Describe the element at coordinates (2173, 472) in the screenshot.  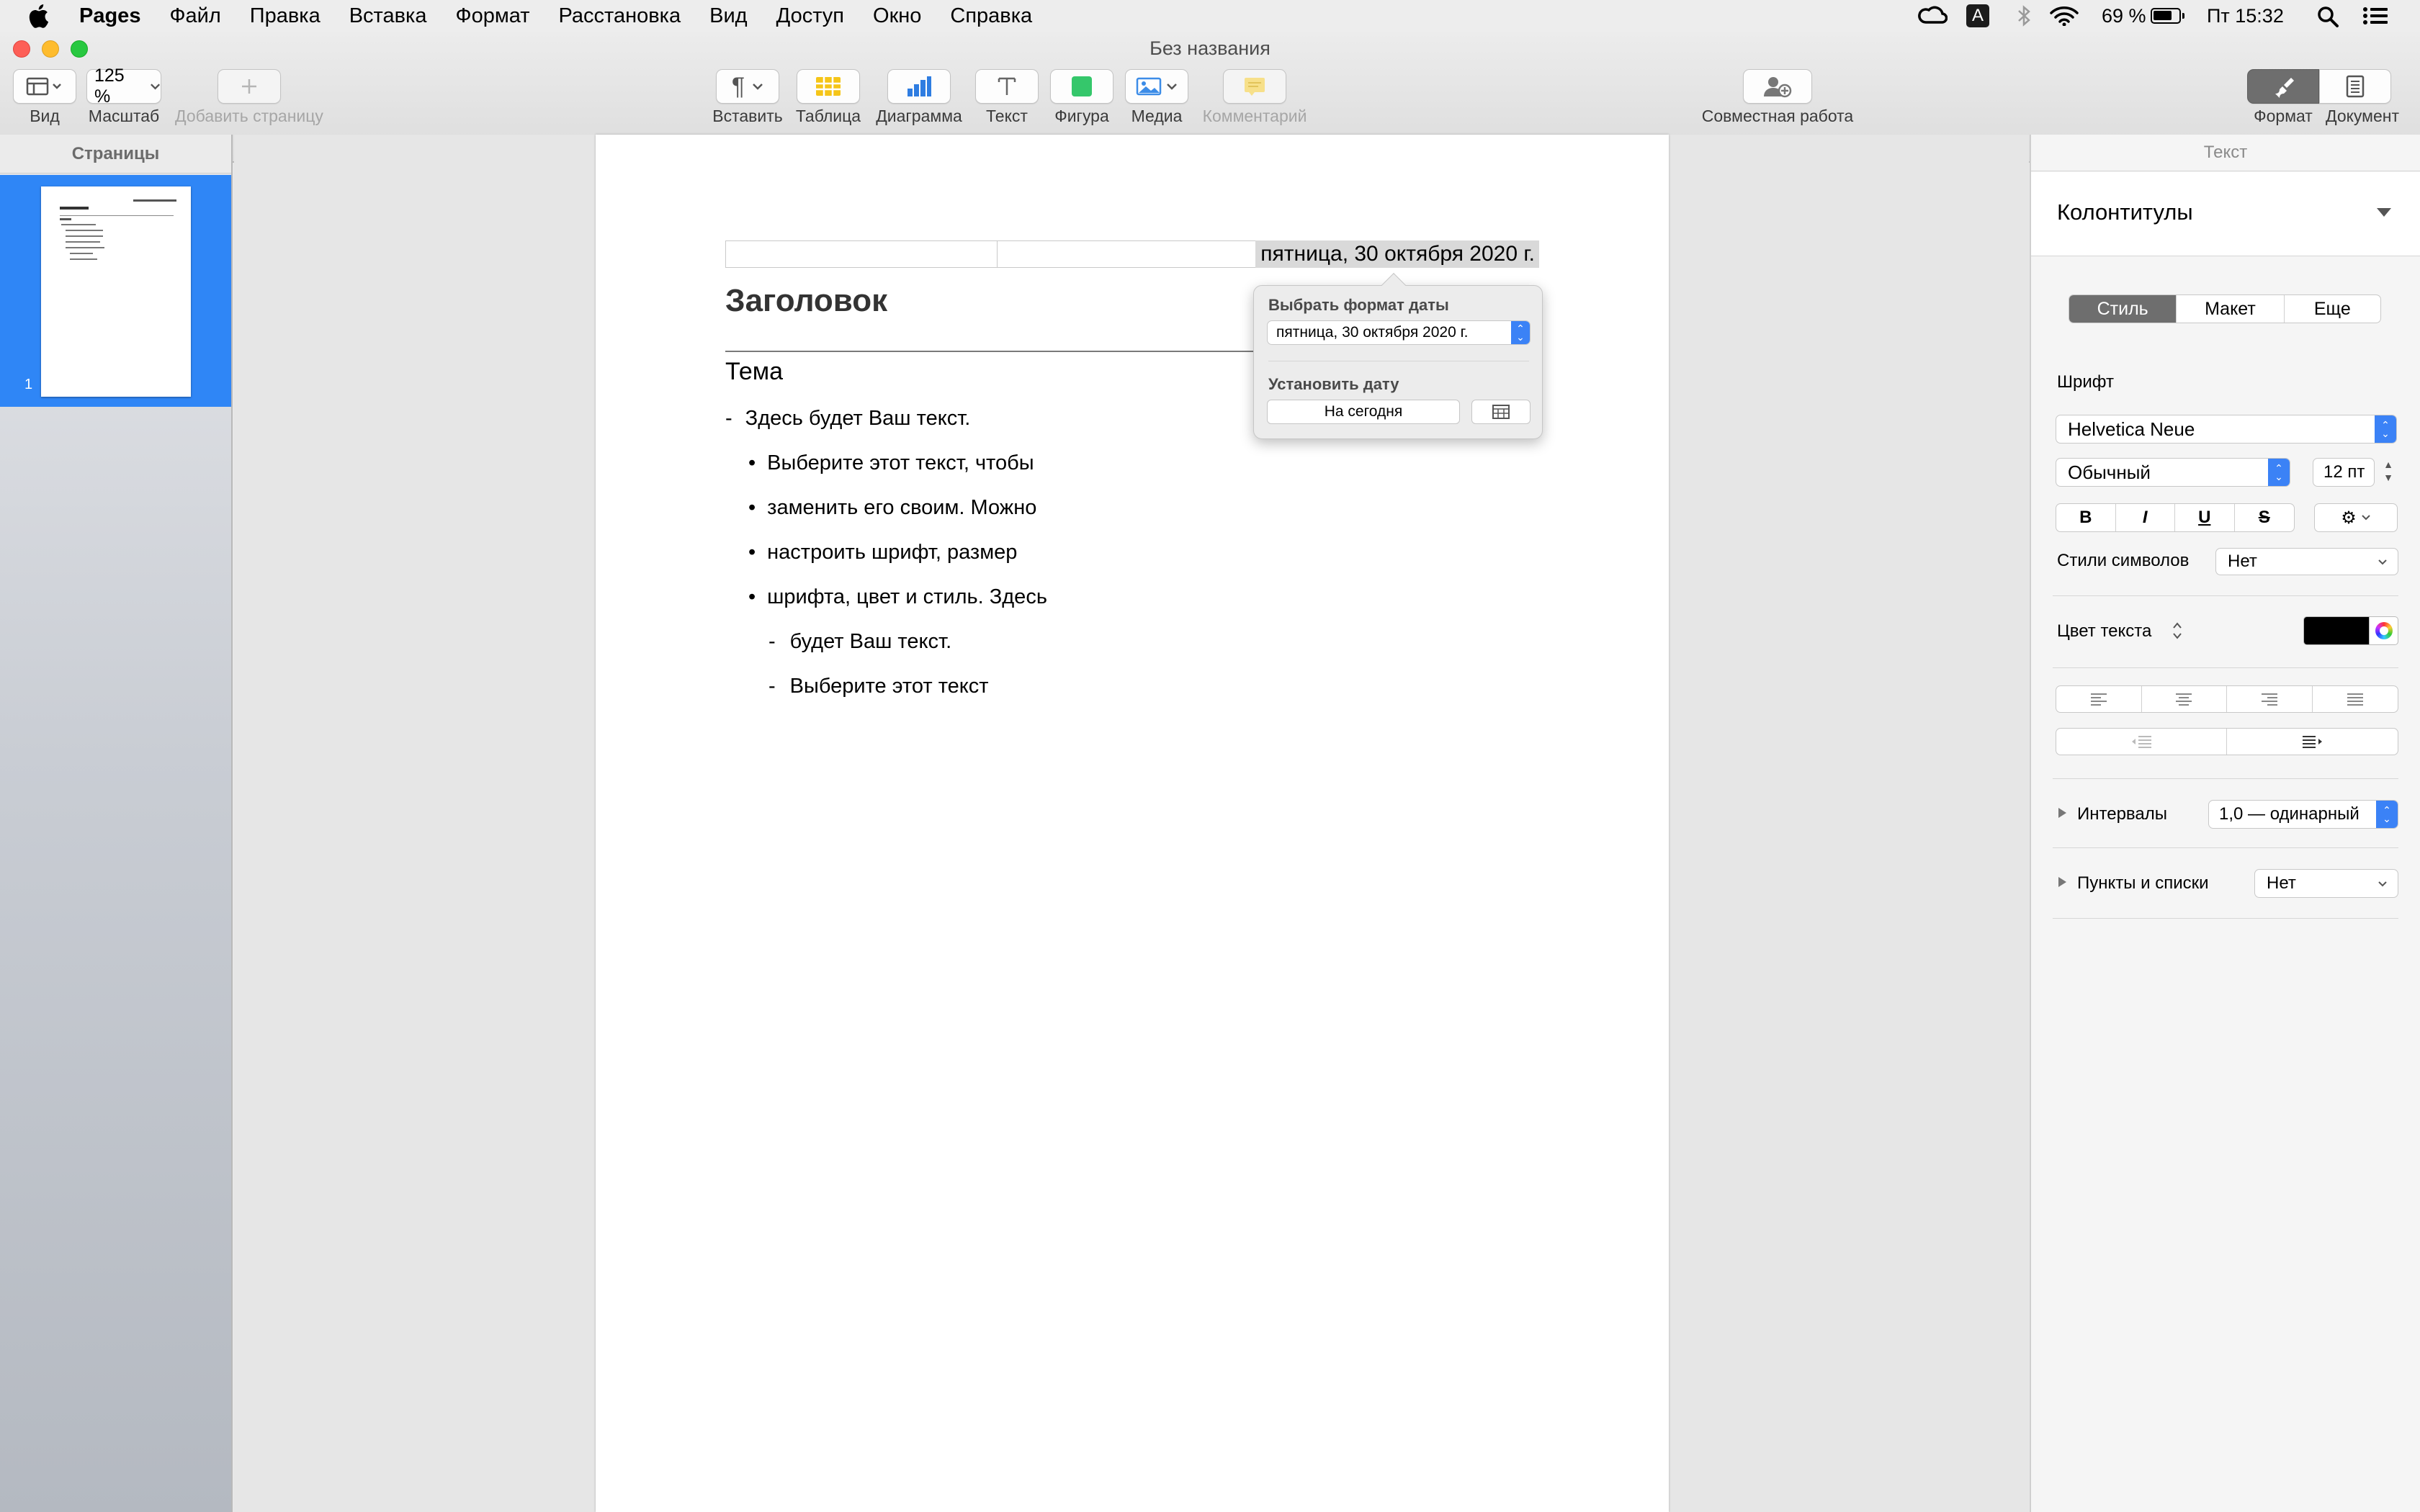
I see `typeface-popup: Обычный ⌃ ⌄` at that location.